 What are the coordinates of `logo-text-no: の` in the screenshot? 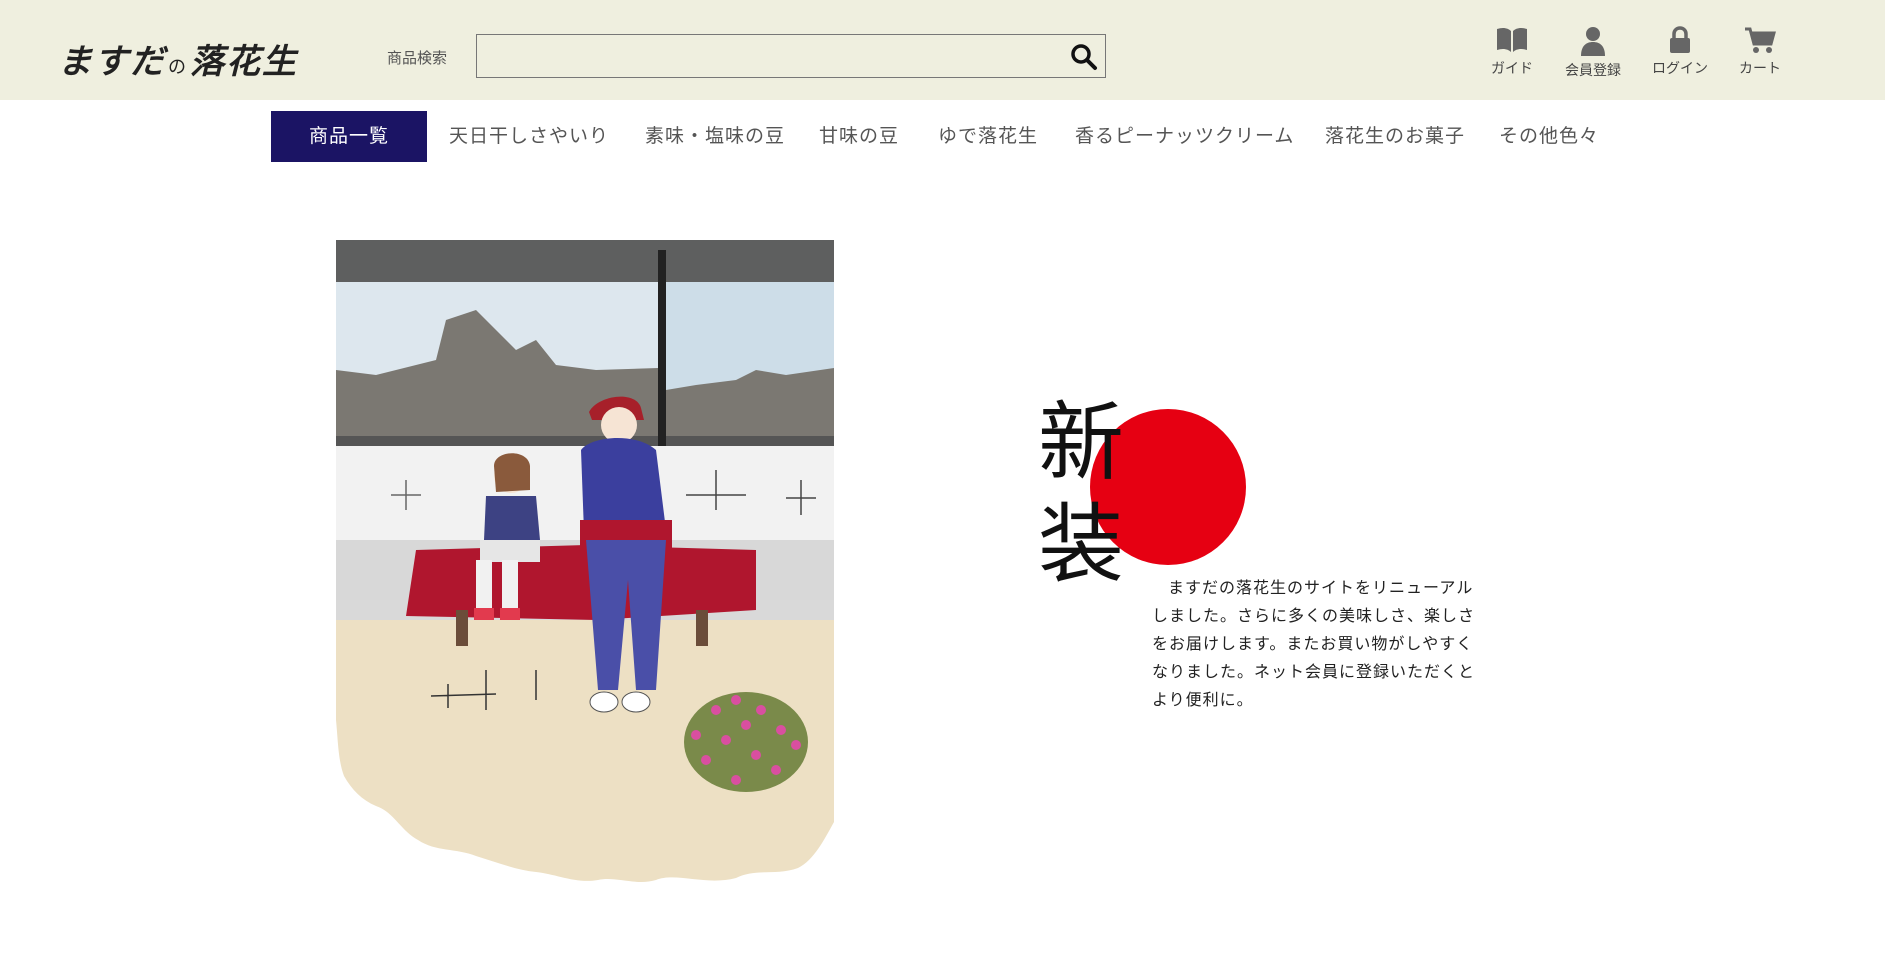 It's located at (178, 67).